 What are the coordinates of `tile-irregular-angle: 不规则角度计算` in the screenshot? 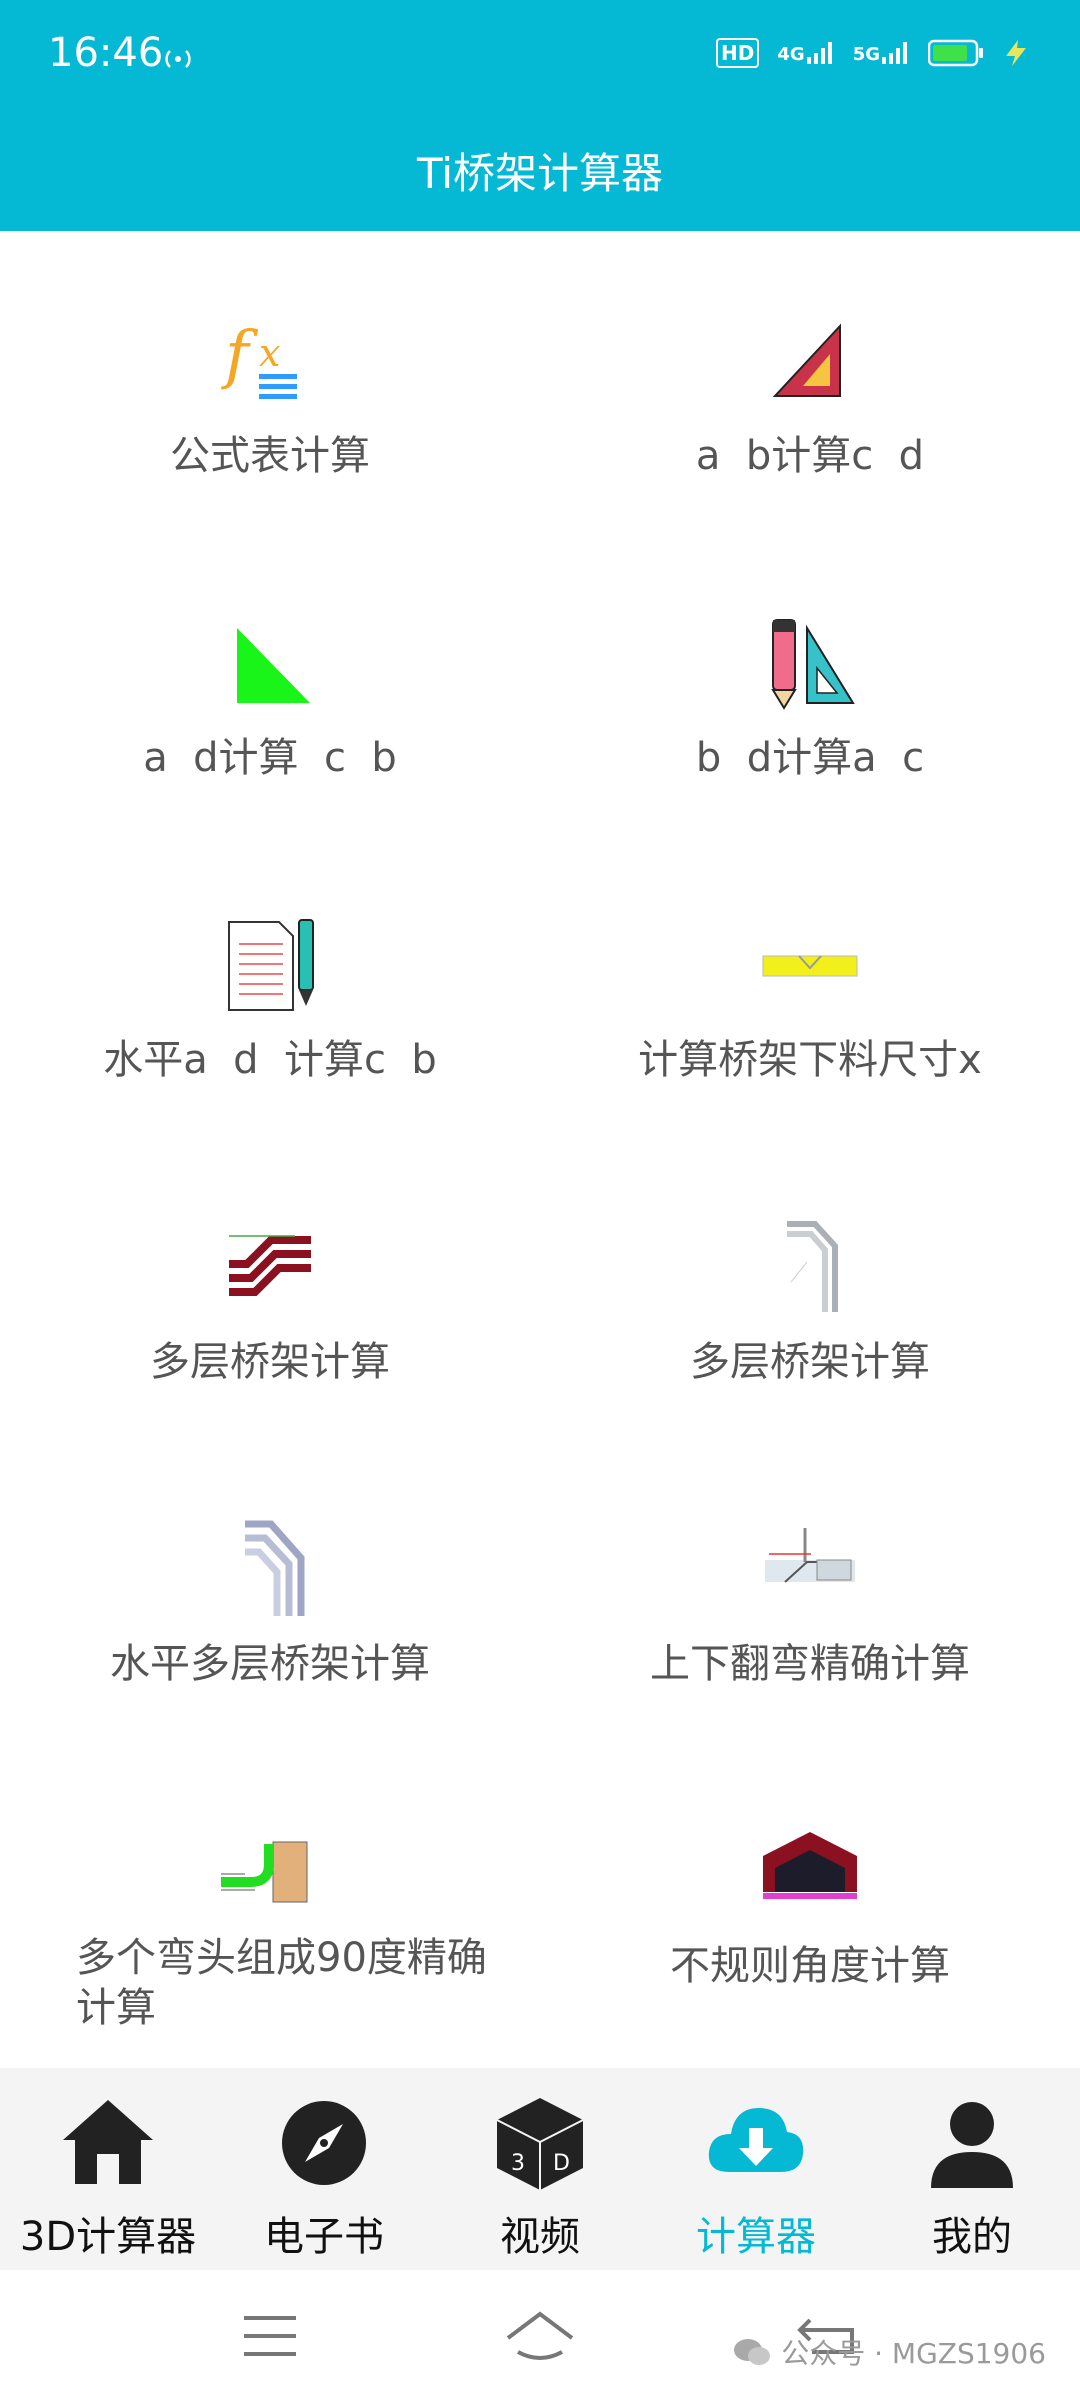 It's located at (810, 1891).